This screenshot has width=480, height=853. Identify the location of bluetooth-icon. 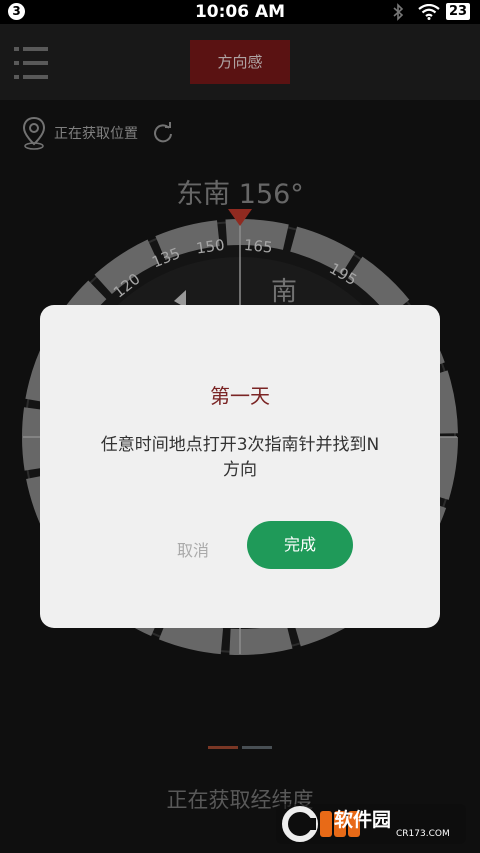
(398, 12).